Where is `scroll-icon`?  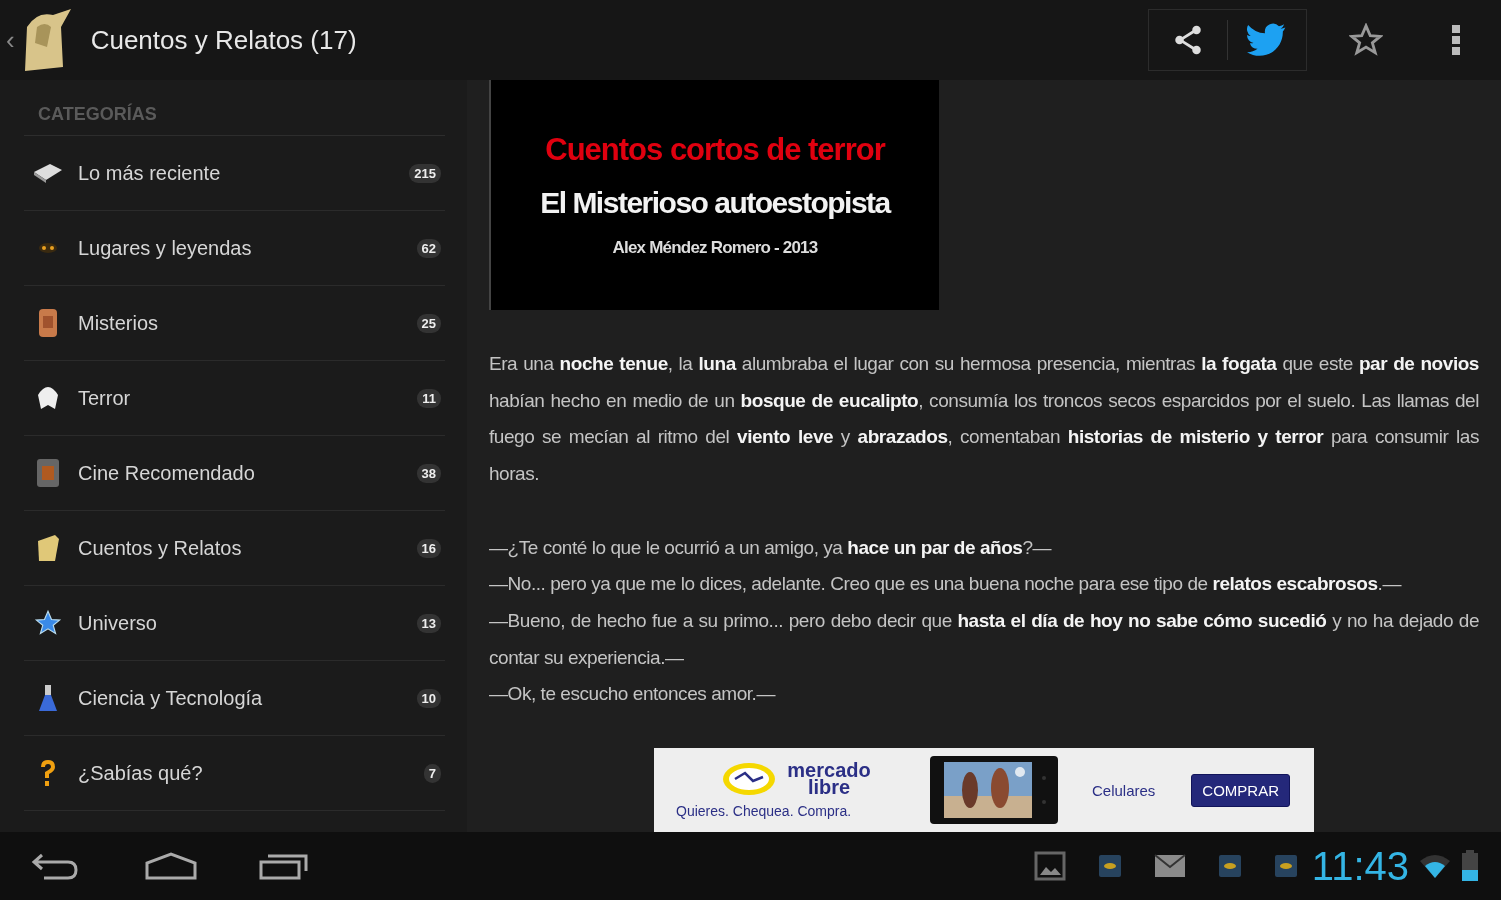 scroll-icon is located at coordinates (48, 323).